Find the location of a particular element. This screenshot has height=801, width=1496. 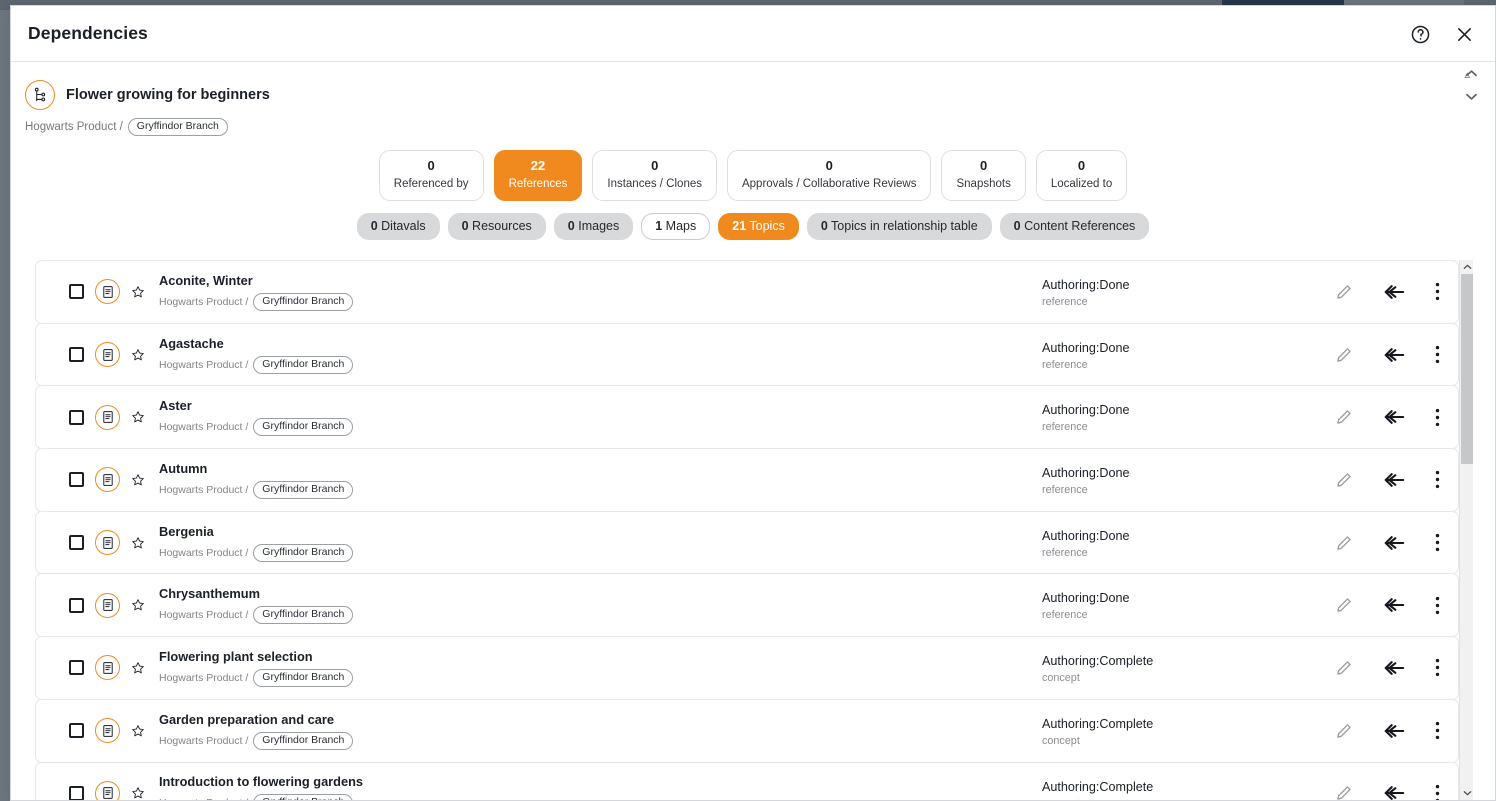

row-title: Garden preparation and care is located at coordinates (256, 720).